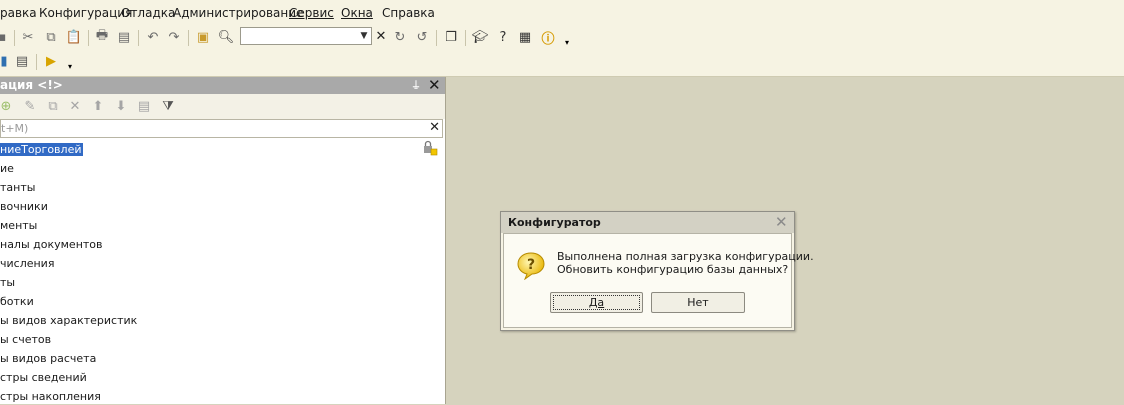 The height and width of the screenshot is (405, 1124). What do you see at coordinates (221, 128) in the screenshot?
I see `panel-search-input: t+M) ✕` at bounding box center [221, 128].